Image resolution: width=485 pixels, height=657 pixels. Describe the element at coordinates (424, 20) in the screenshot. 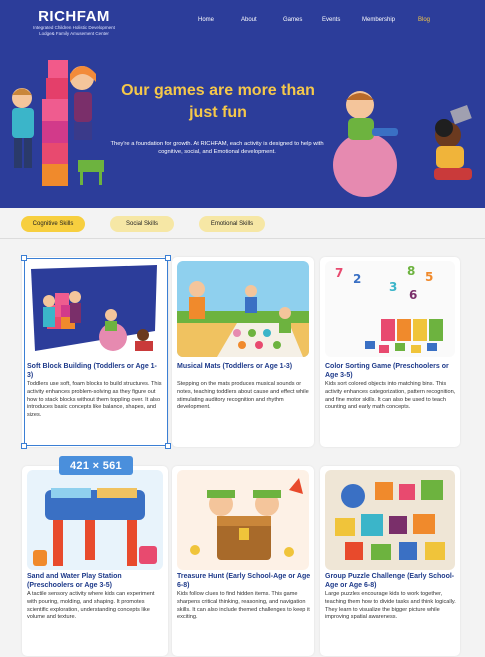

I see `nav-blog: Blog` at that location.